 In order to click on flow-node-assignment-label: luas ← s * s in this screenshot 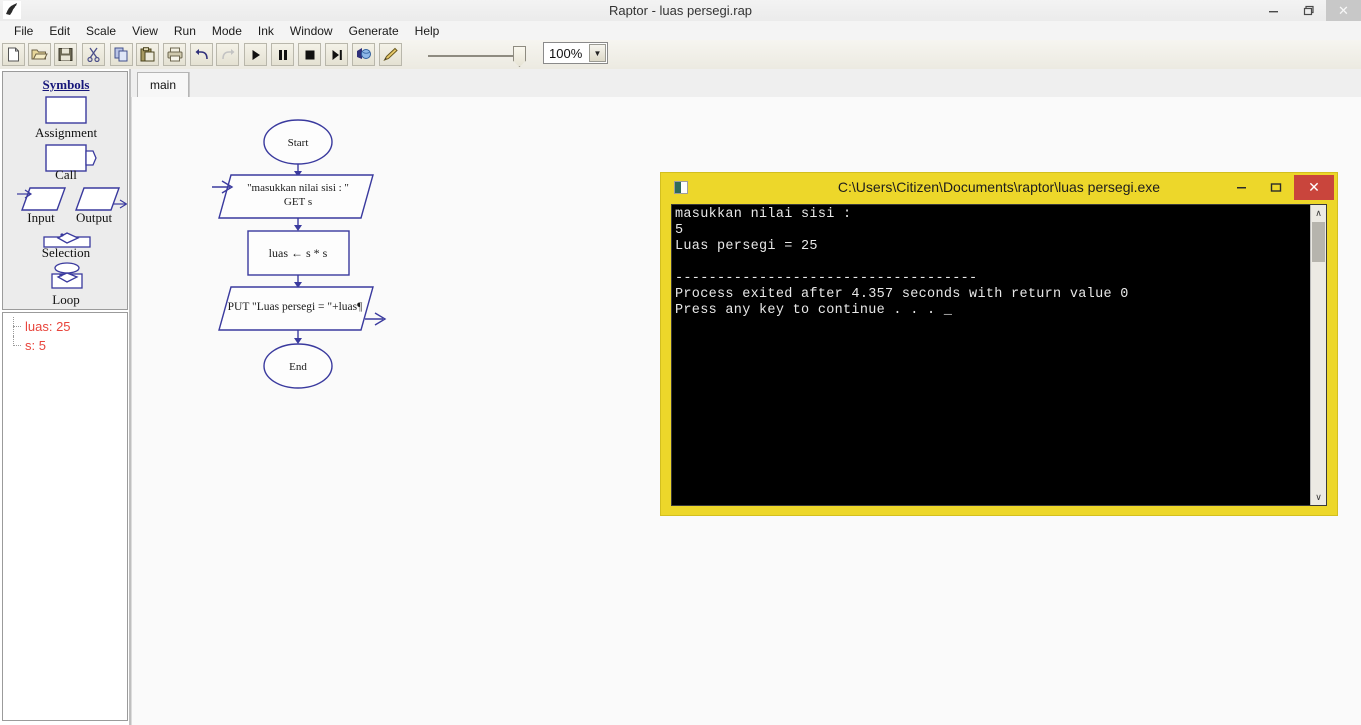, I will do `click(298, 253)`.